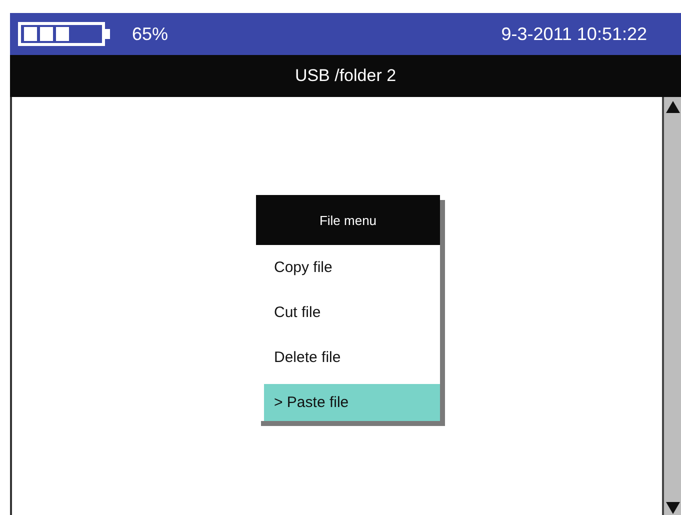  What do you see at coordinates (65, 34) in the screenshot?
I see `battery-icon` at bounding box center [65, 34].